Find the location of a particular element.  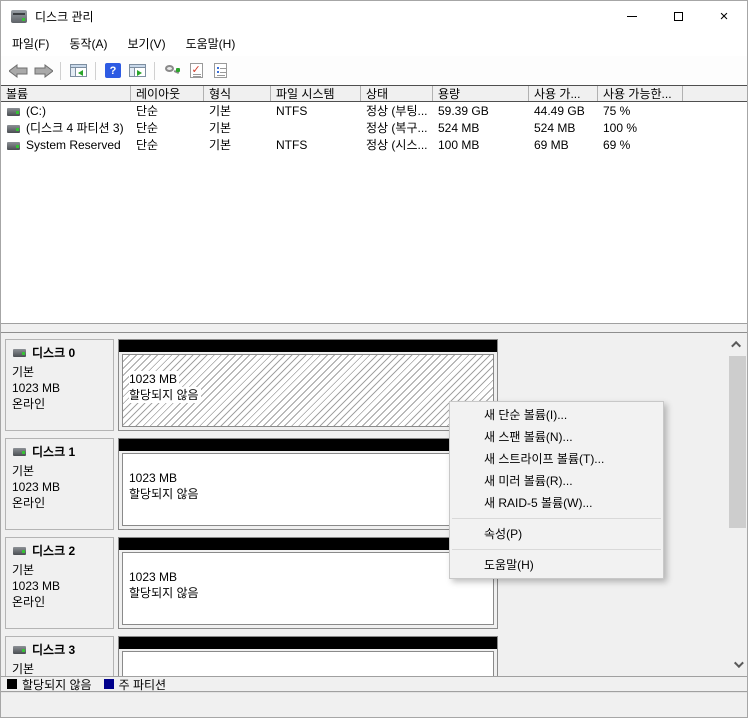

properties-button: ✓ is located at coordinates (196, 71).